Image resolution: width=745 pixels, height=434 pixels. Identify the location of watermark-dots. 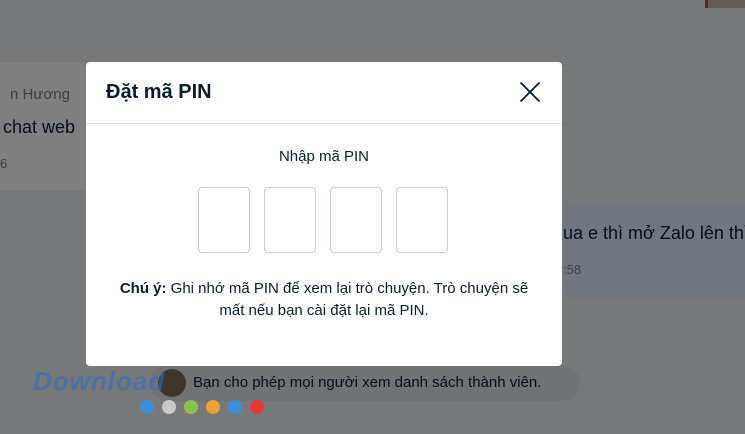
(202, 407).